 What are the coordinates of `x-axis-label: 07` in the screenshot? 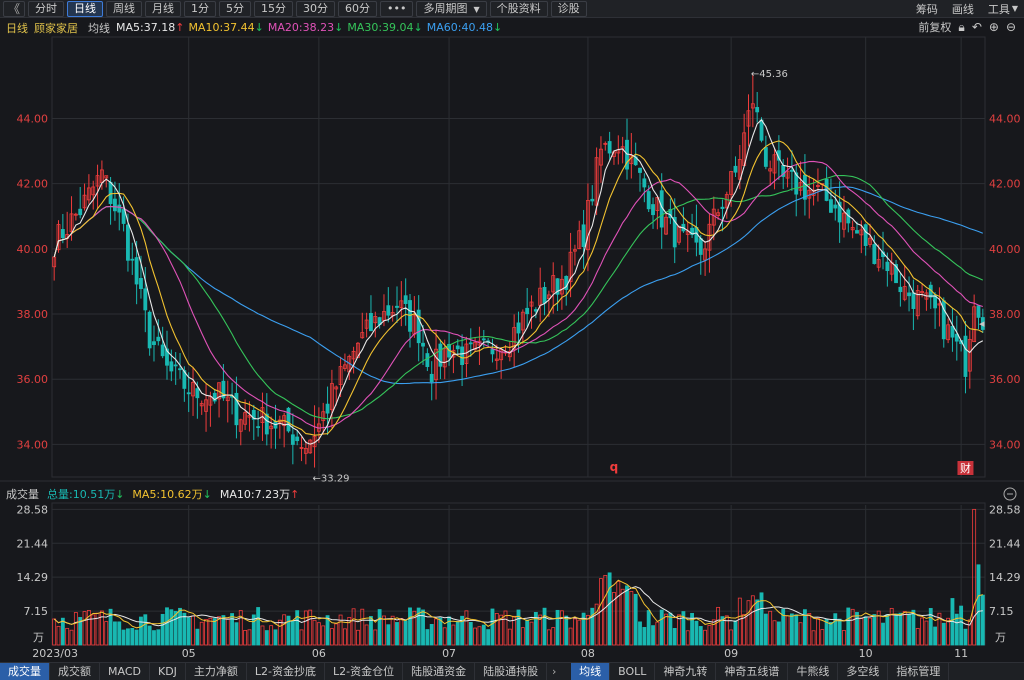 It's located at (449, 653).